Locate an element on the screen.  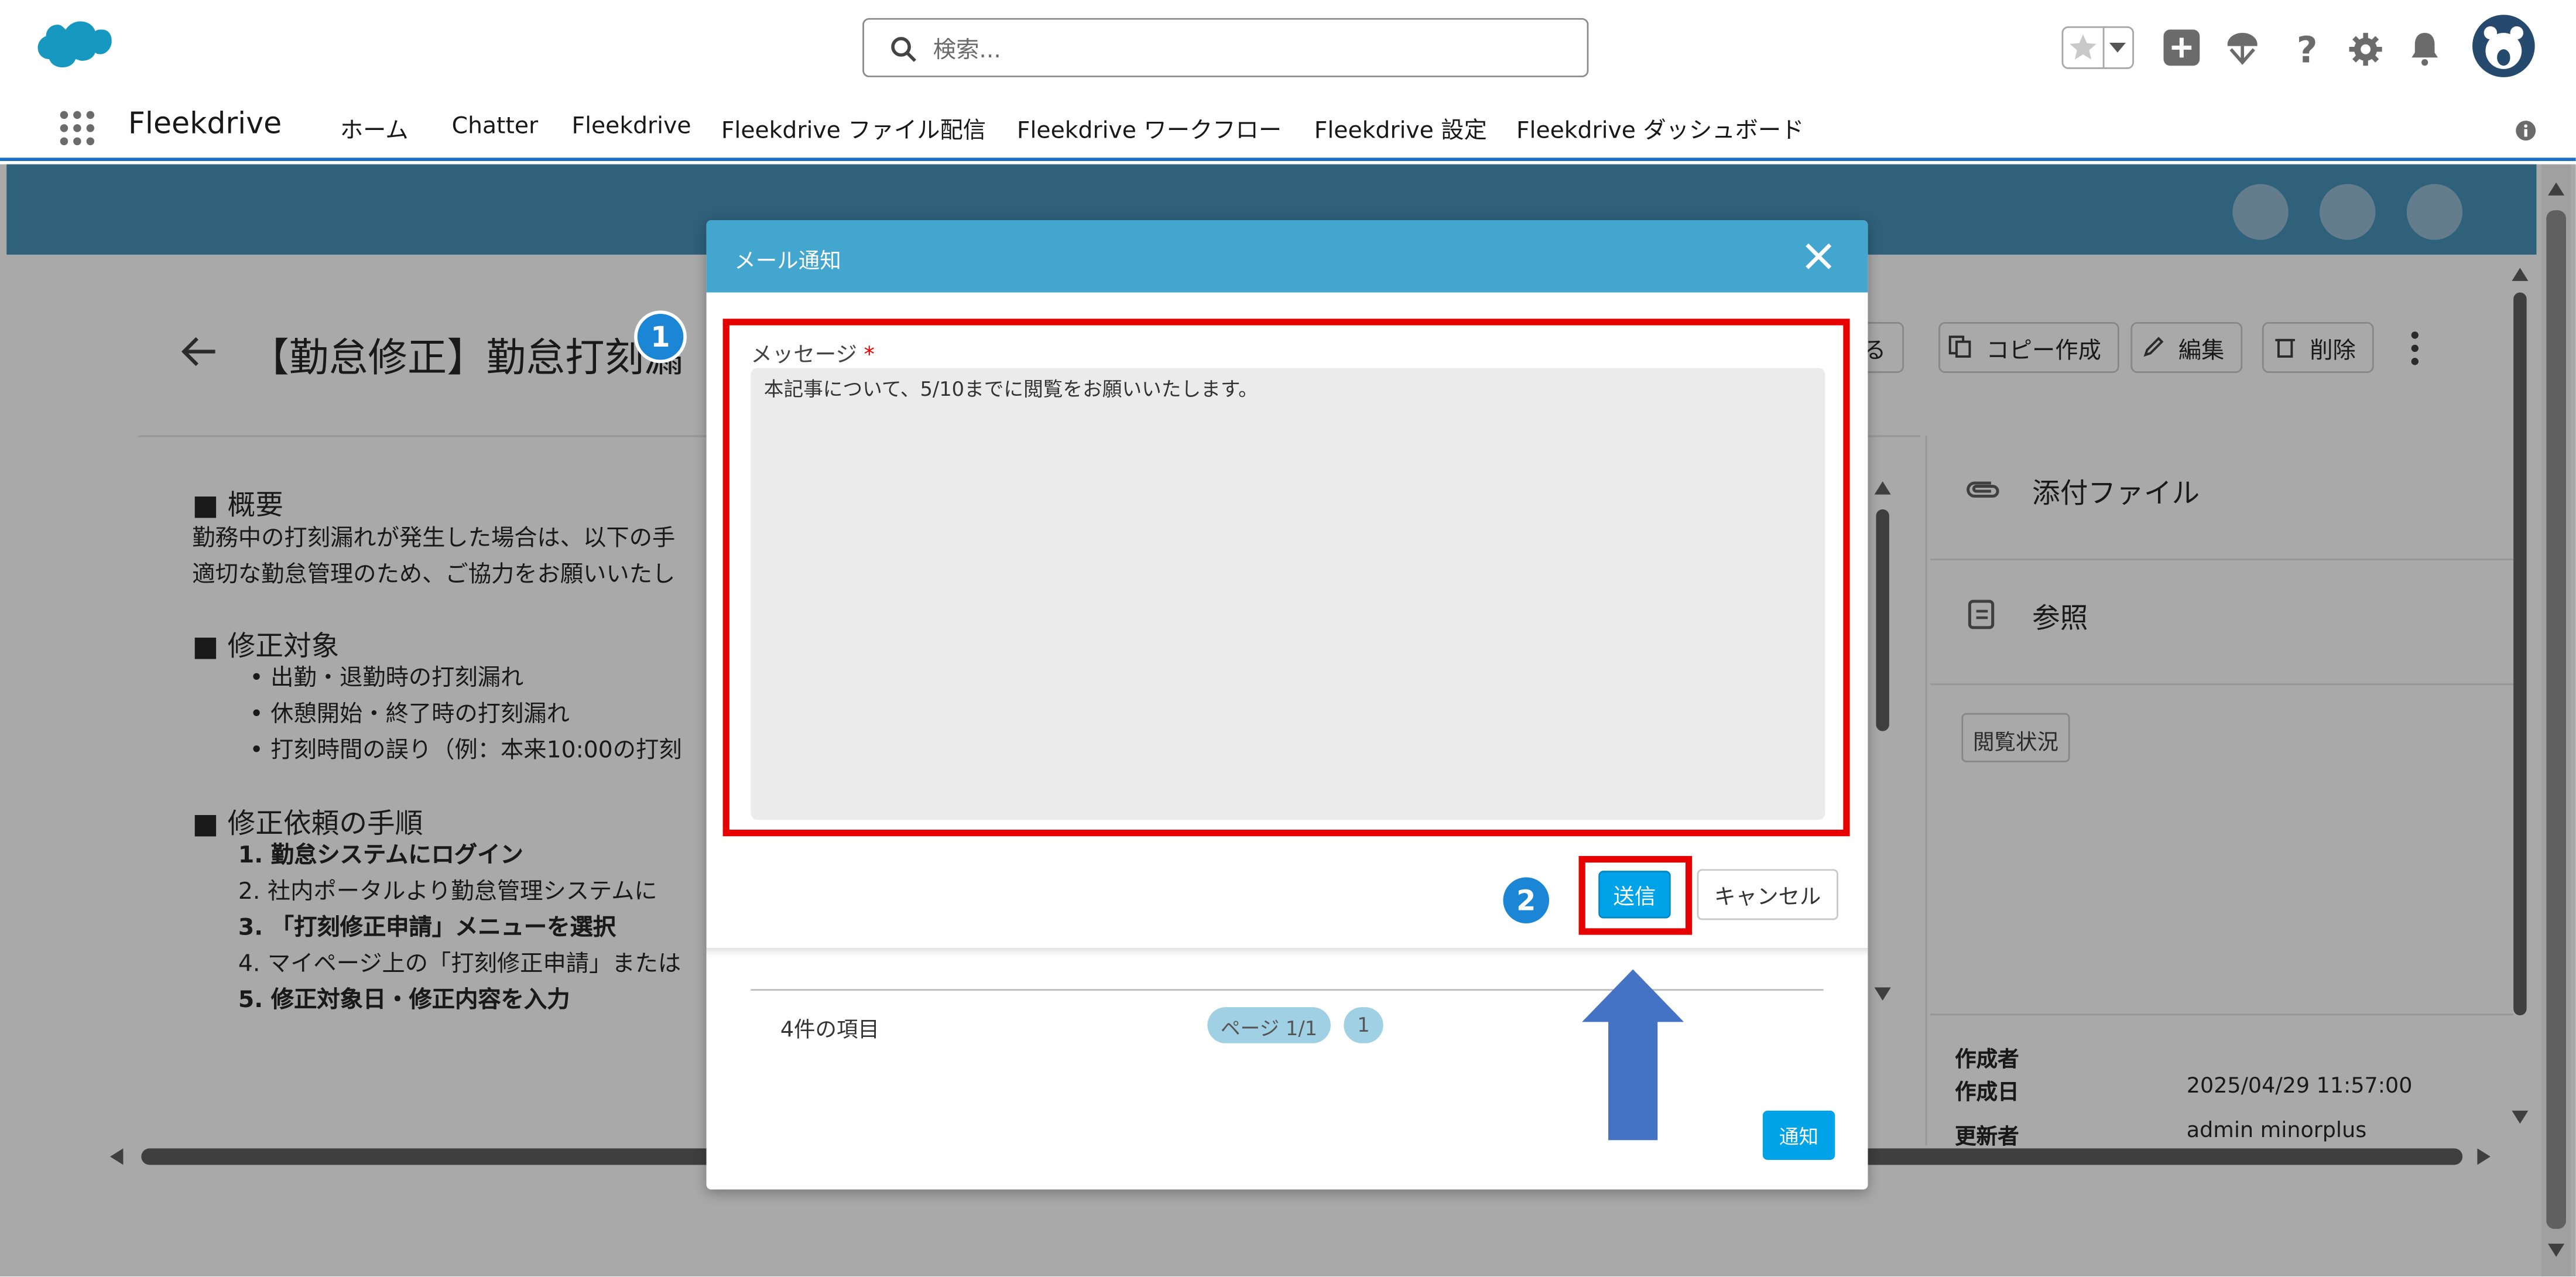
nav-item-fleekdrive: Fleekdrive is located at coordinates (631, 127).